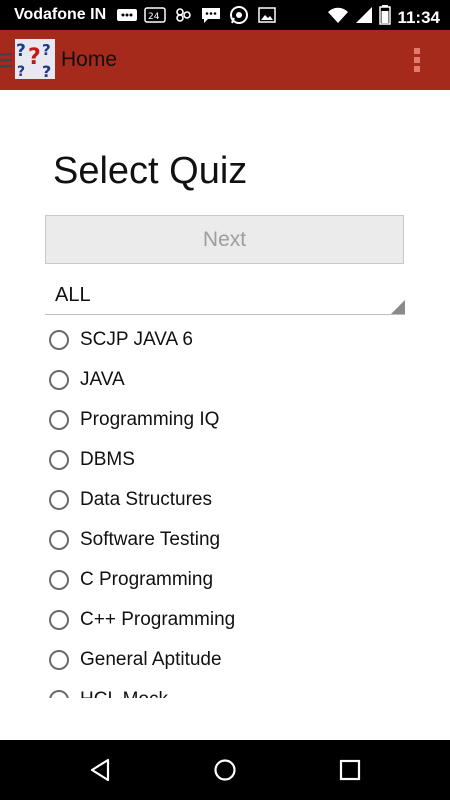 The height and width of the screenshot is (800, 450). What do you see at coordinates (225, 580) in the screenshot?
I see `quiz-option: C Programming` at bounding box center [225, 580].